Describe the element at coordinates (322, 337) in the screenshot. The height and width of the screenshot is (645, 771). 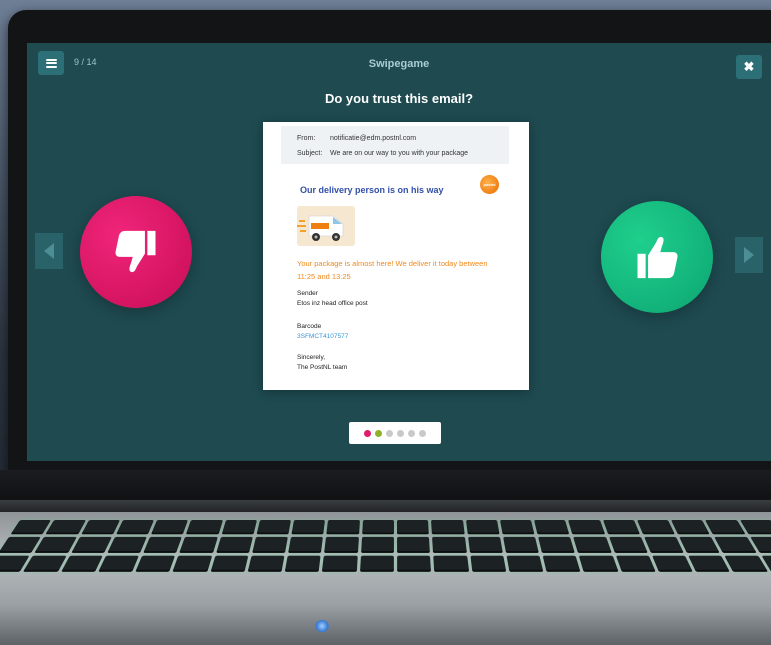
I see `barcode-link: 3SFMCT4107577` at that location.